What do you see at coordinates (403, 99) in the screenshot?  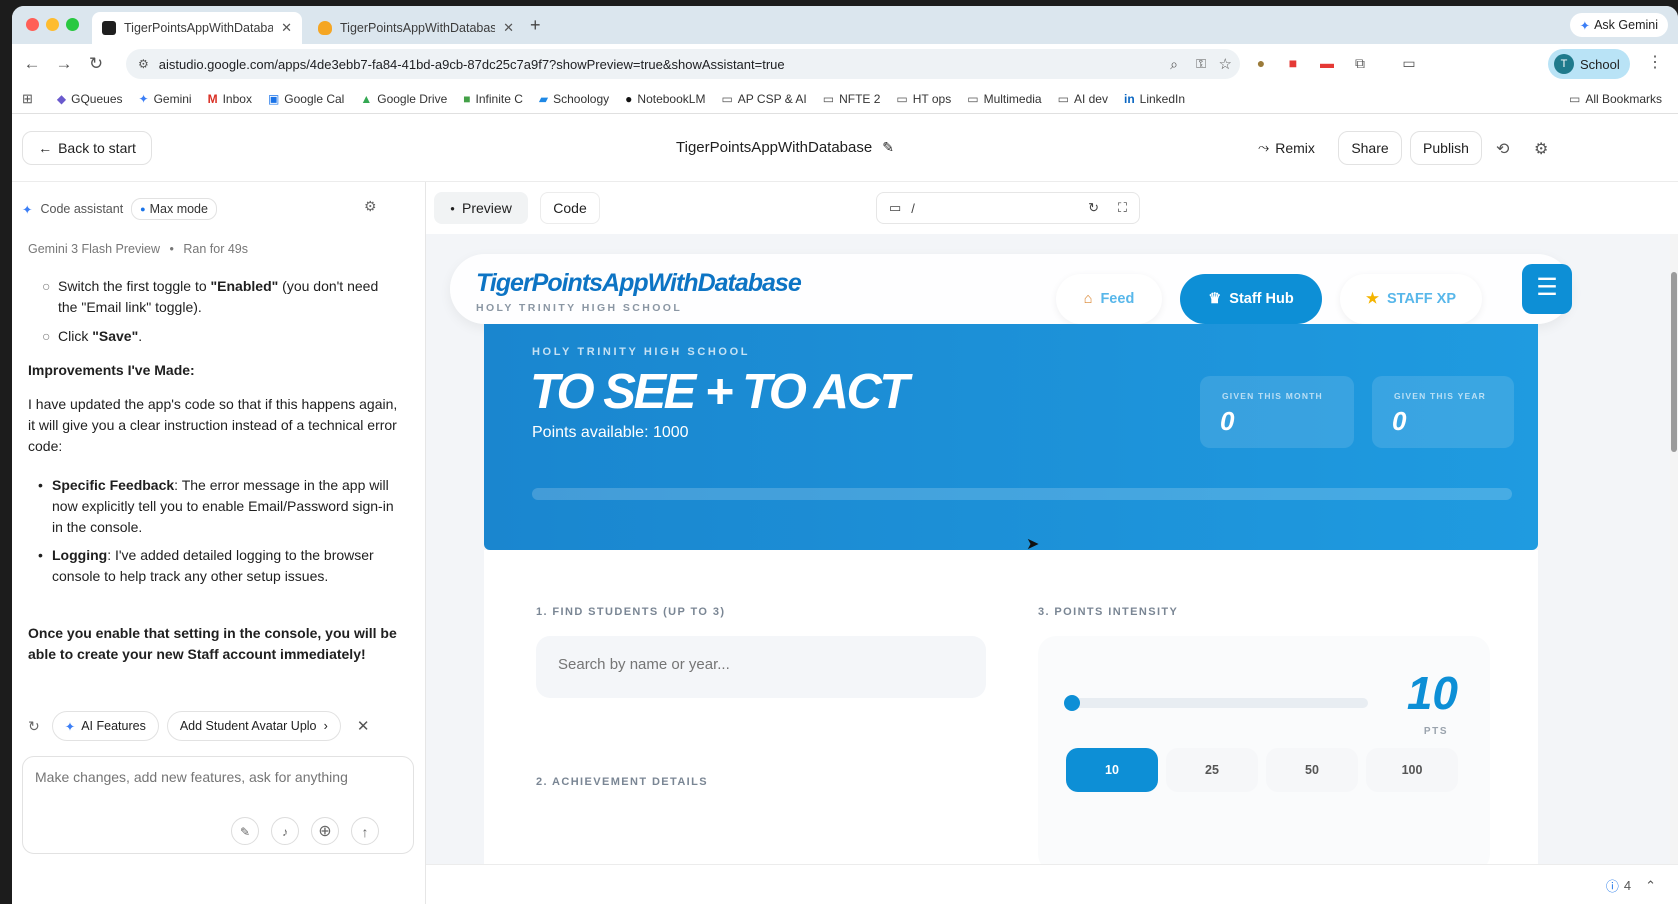 I see `bookmark-google-drive: ▲ Google Drive` at bounding box center [403, 99].